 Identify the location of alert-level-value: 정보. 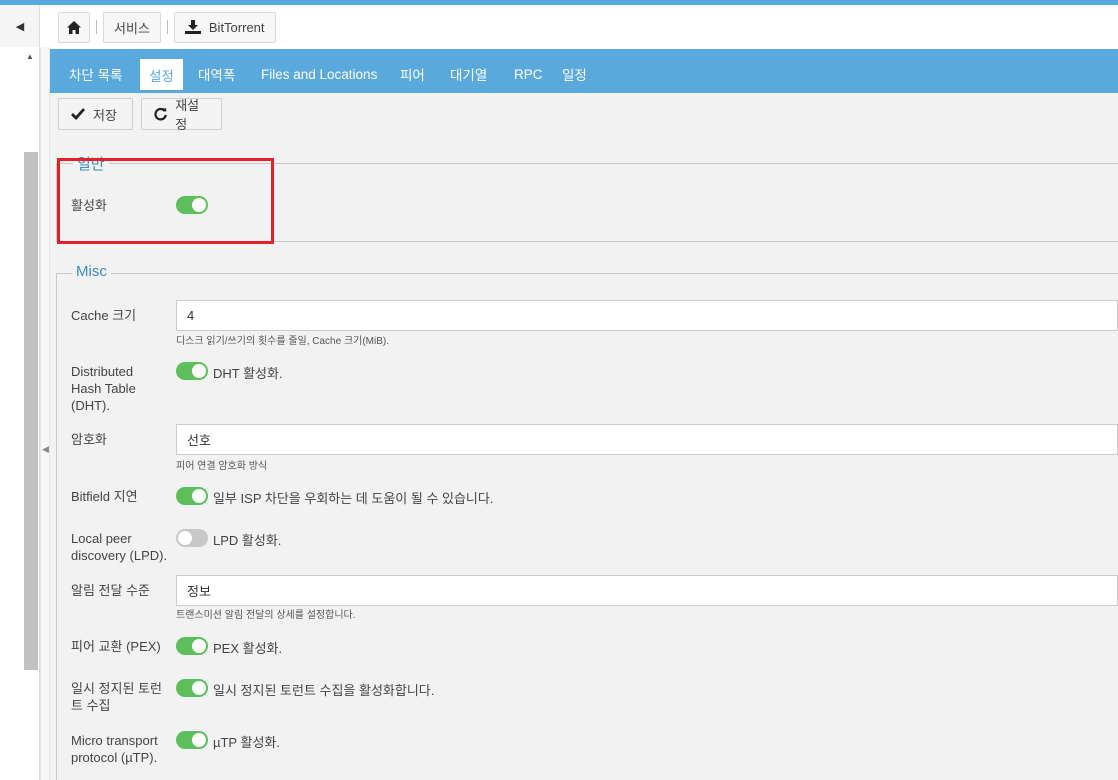
(199, 591).